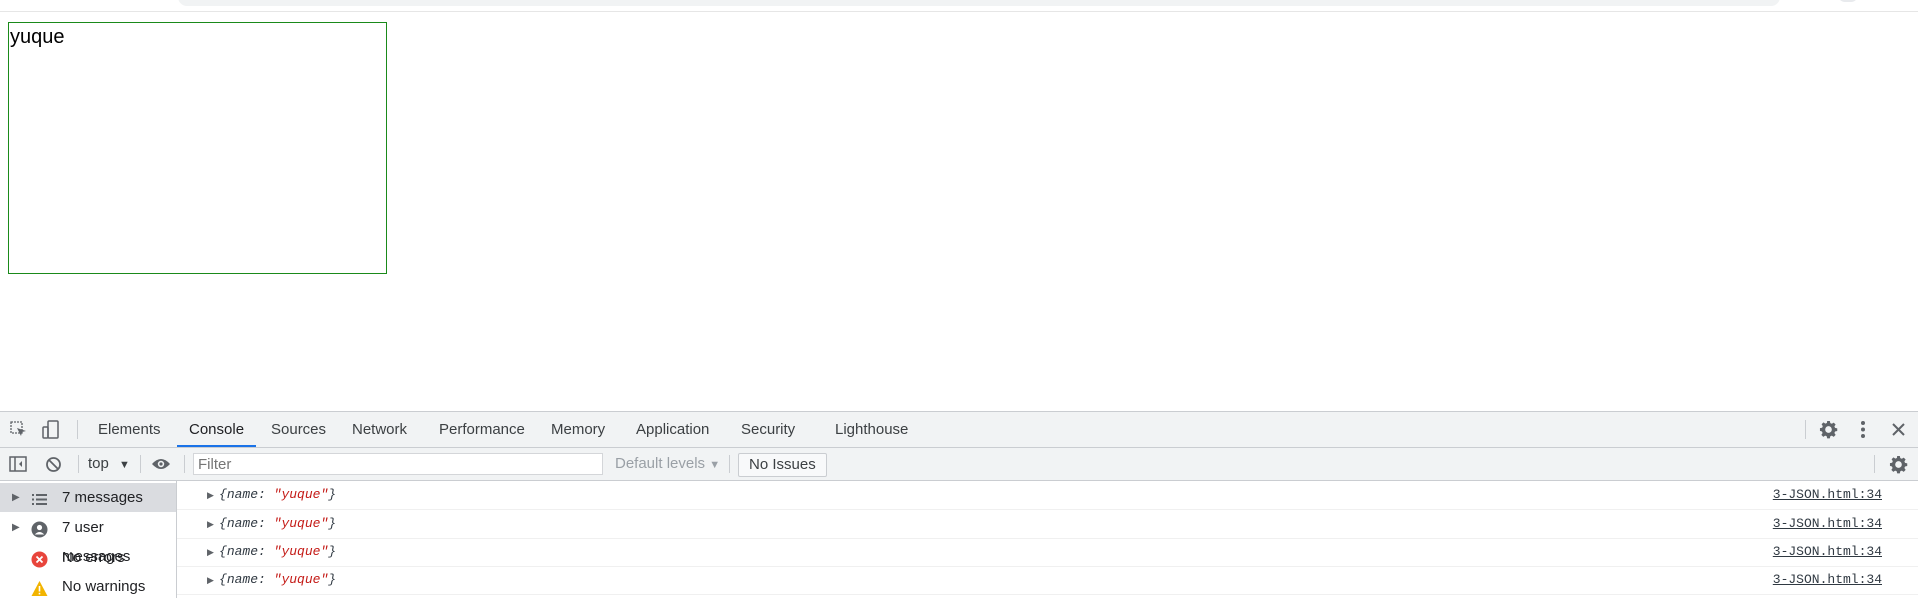 The height and width of the screenshot is (607, 1918). I want to click on warning-icon, so click(39, 587).